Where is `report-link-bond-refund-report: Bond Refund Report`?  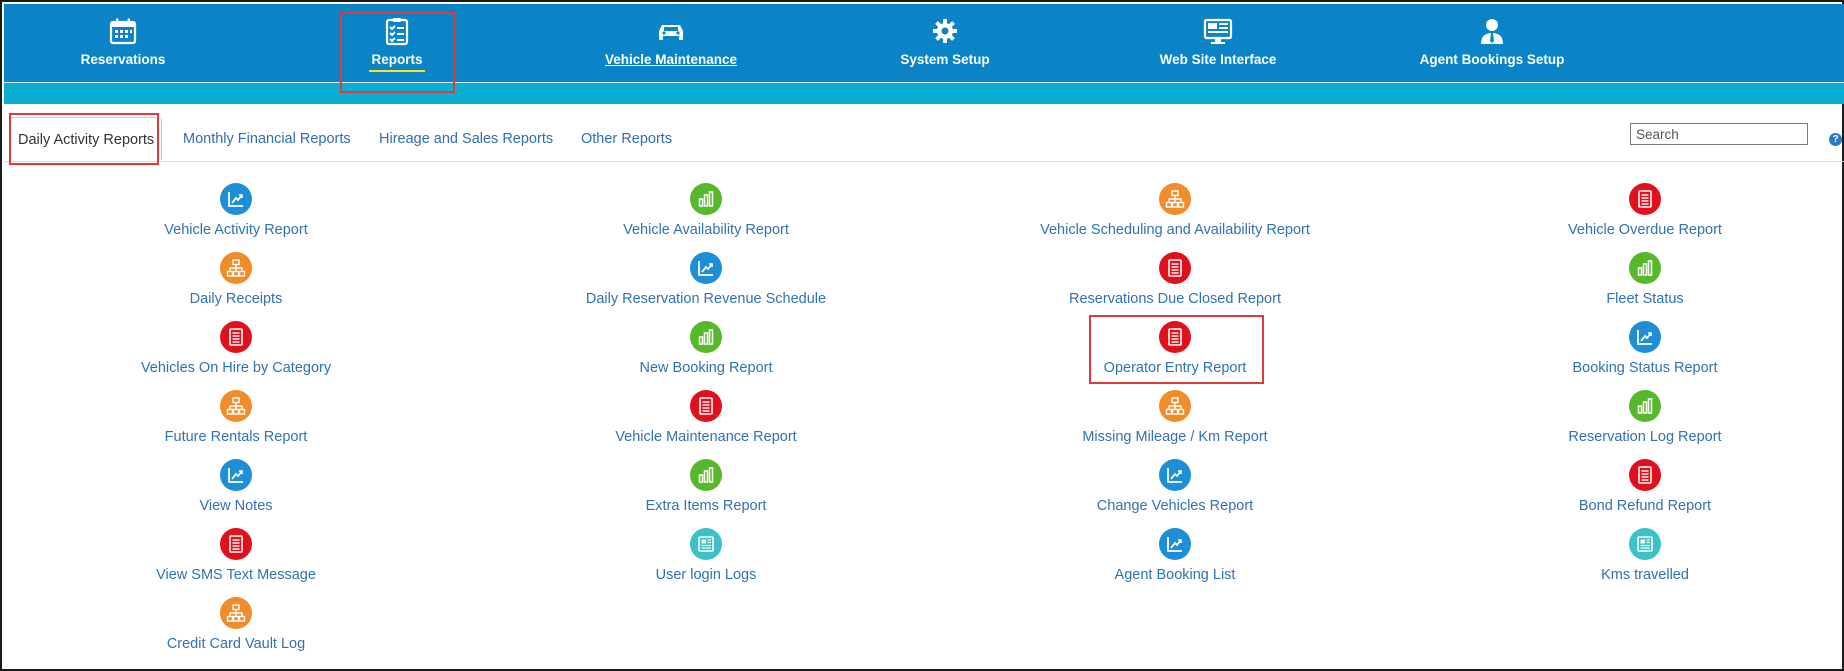 report-link-bond-refund-report: Bond Refund Report is located at coordinates (1645, 486).